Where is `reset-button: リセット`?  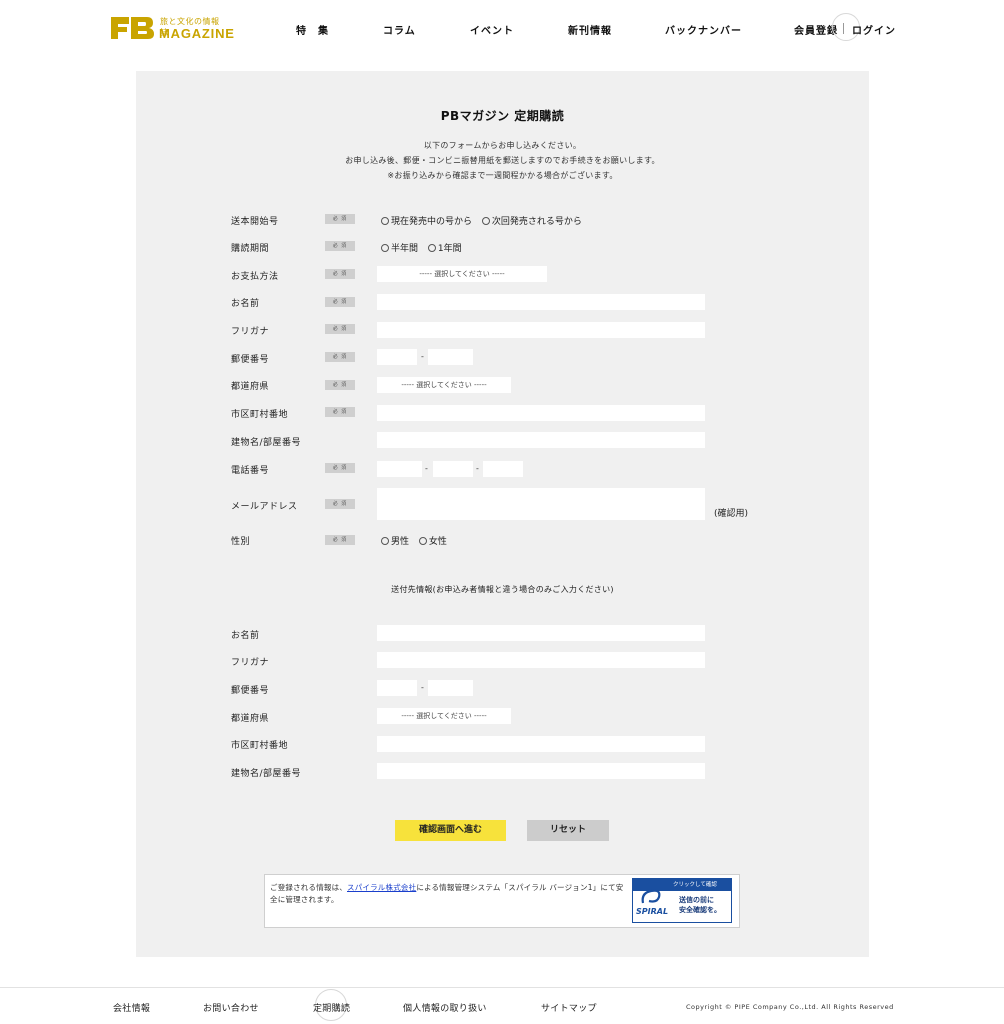 reset-button: リセット is located at coordinates (568, 830).